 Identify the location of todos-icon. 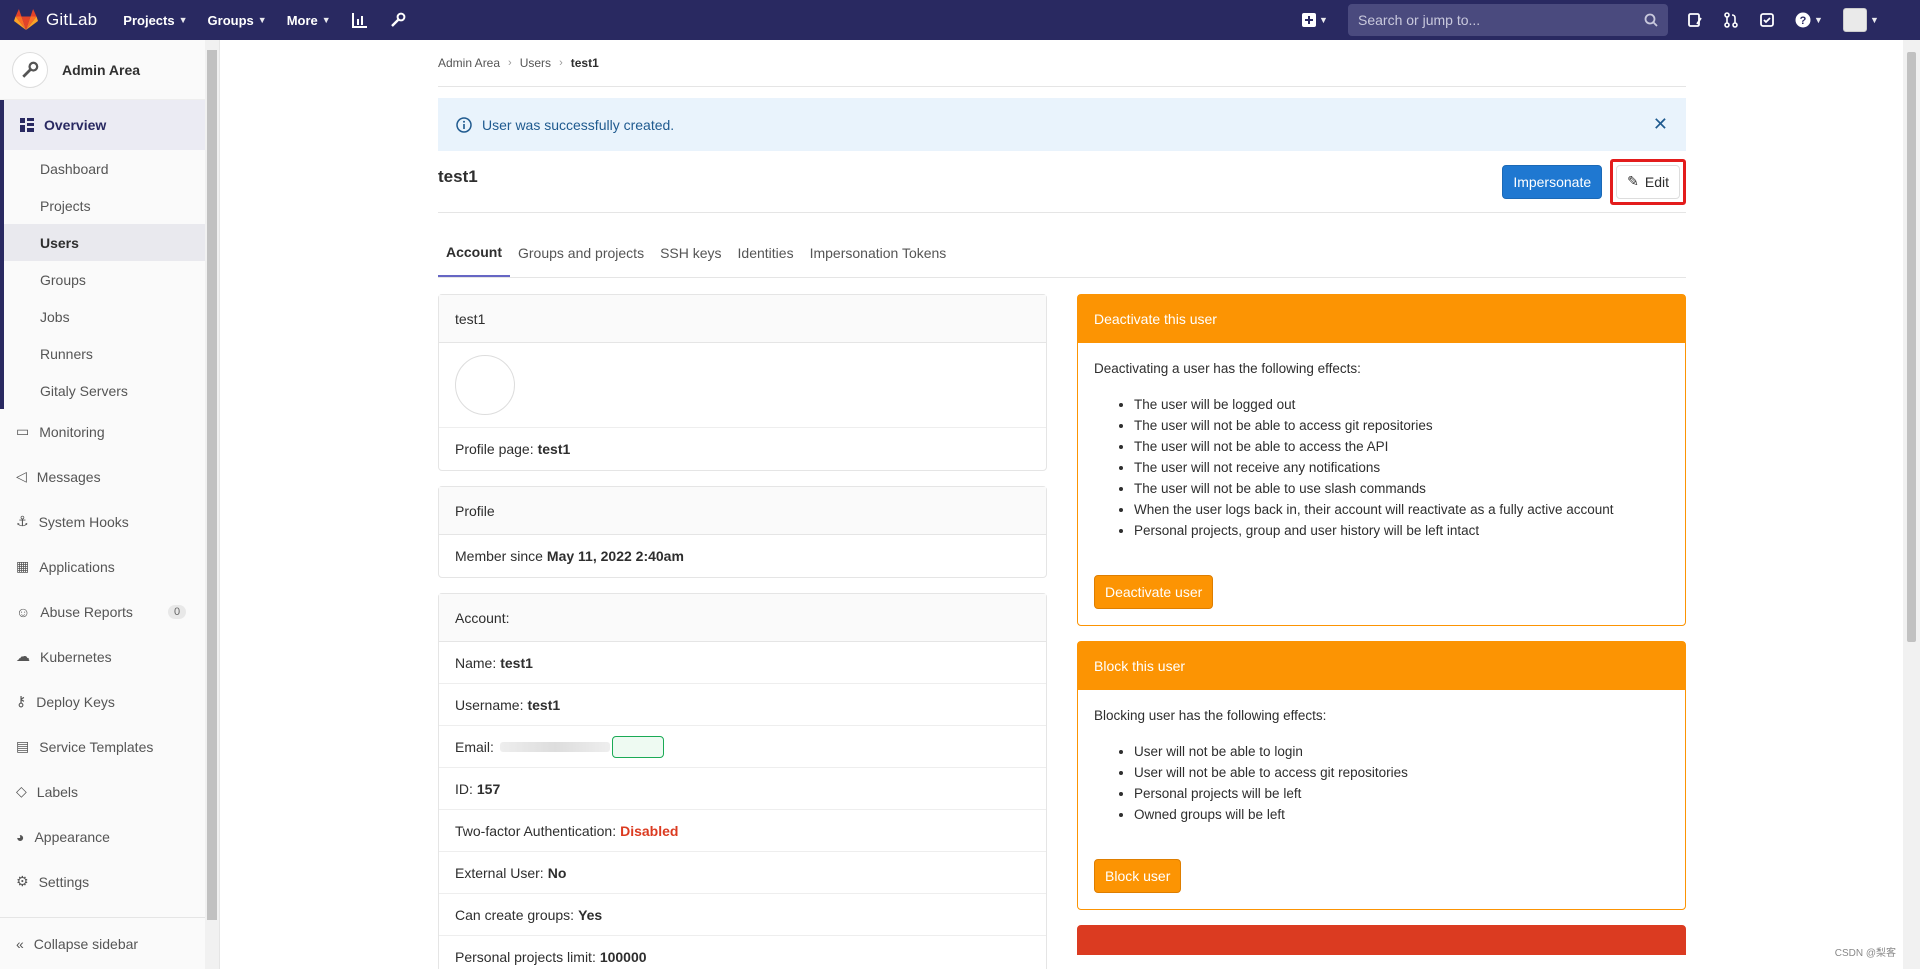
(1767, 20).